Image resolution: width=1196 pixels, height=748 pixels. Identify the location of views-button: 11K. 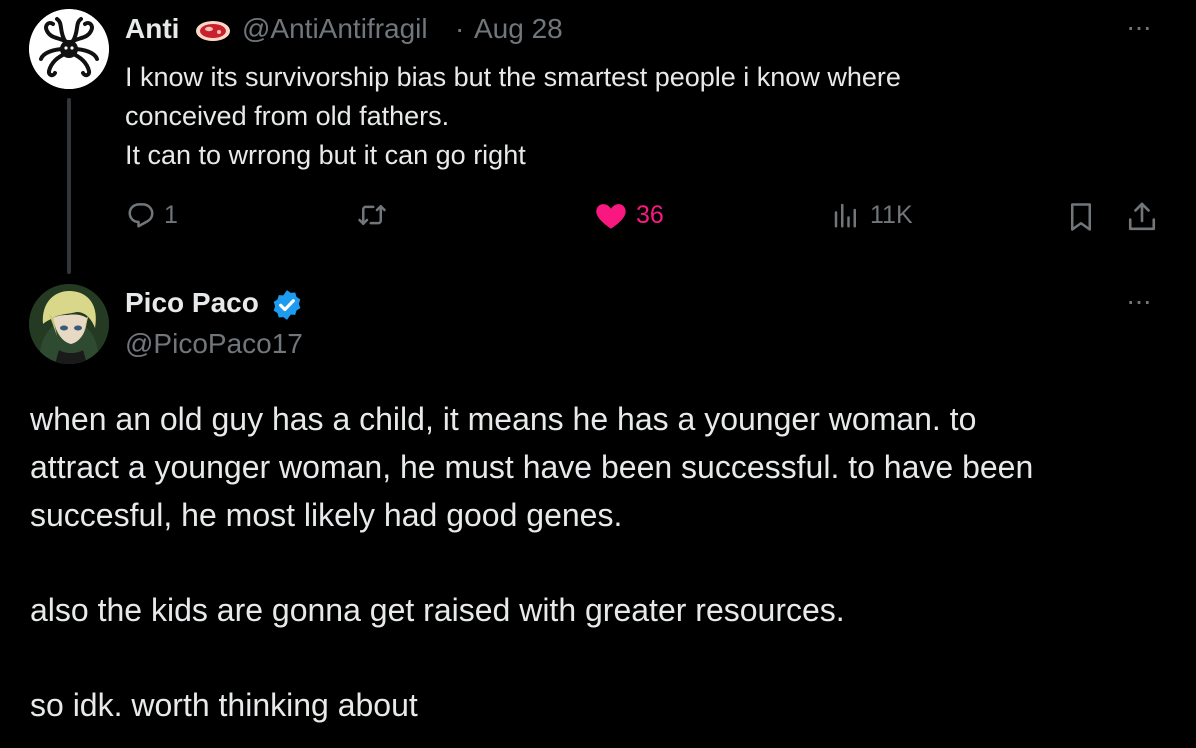
(871, 215).